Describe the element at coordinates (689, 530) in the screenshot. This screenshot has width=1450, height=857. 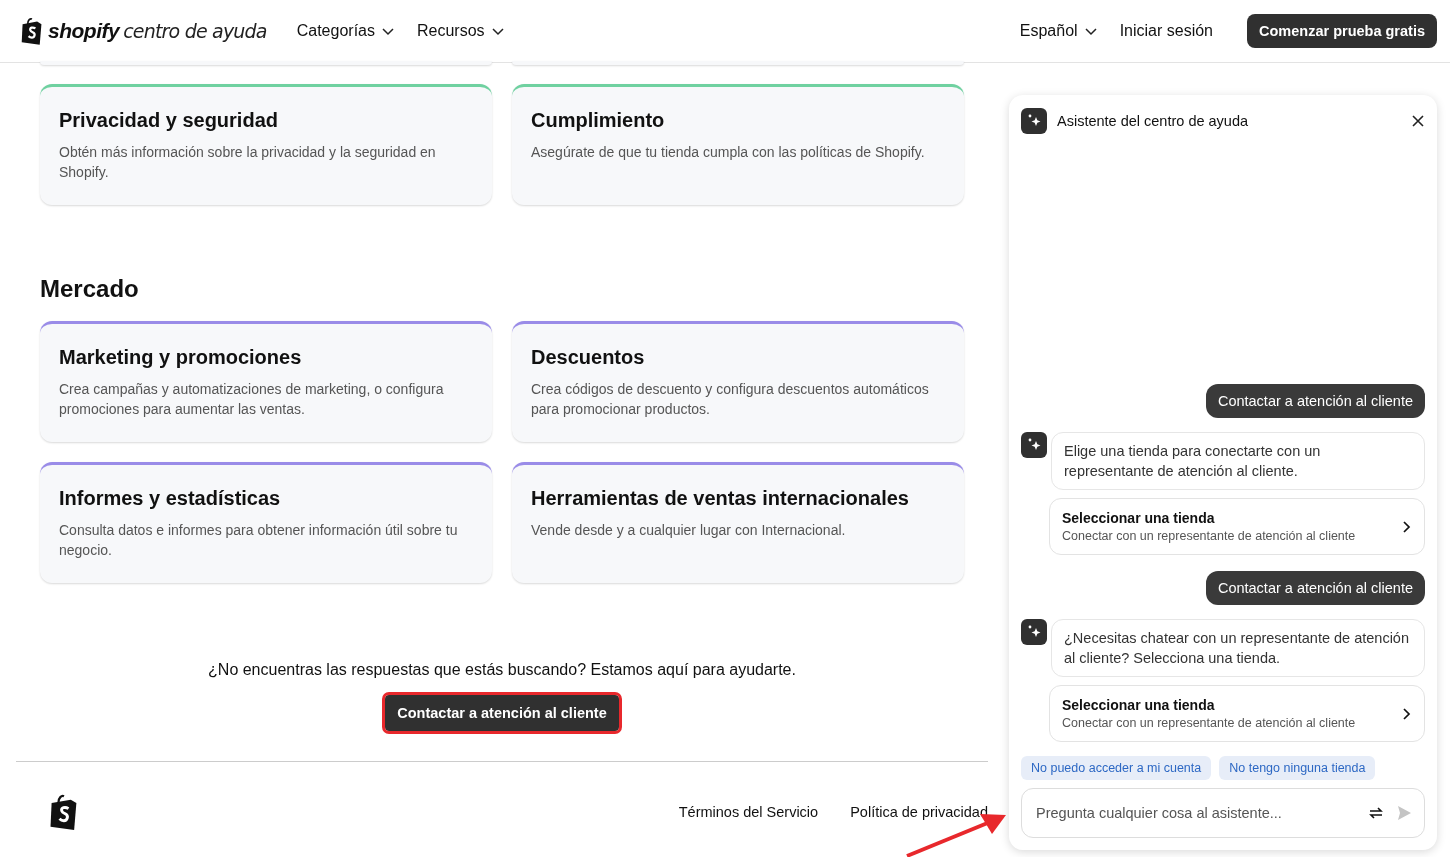
I see `card-description: Vende desde y a cualquier lugar con Internacional.` at that location.